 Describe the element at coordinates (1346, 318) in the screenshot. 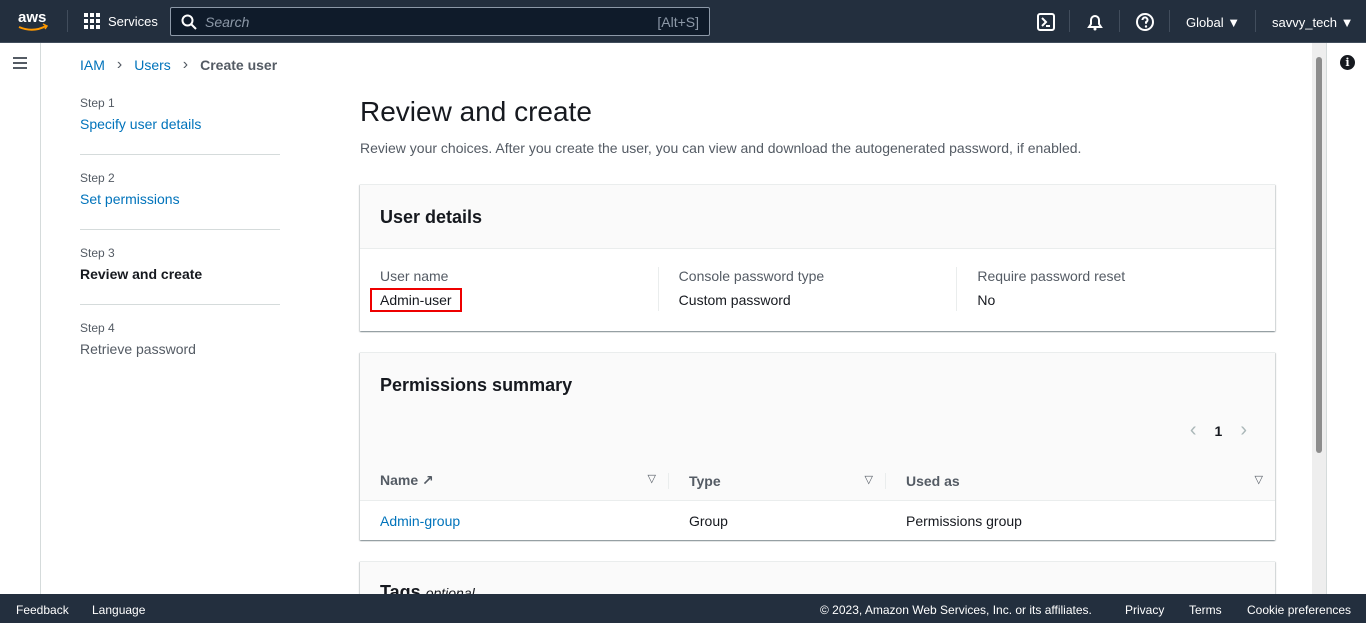

I see `help-panel-rail: i` at that location.